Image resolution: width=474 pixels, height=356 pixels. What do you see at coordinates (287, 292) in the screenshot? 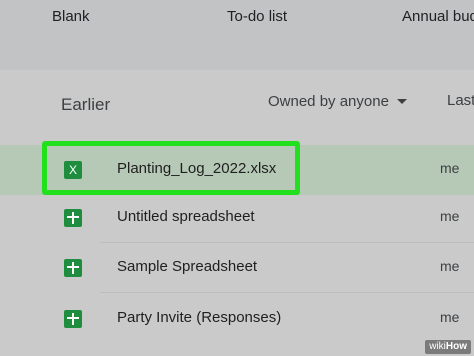
I see `row-divider` at bounding box center [287, 292].